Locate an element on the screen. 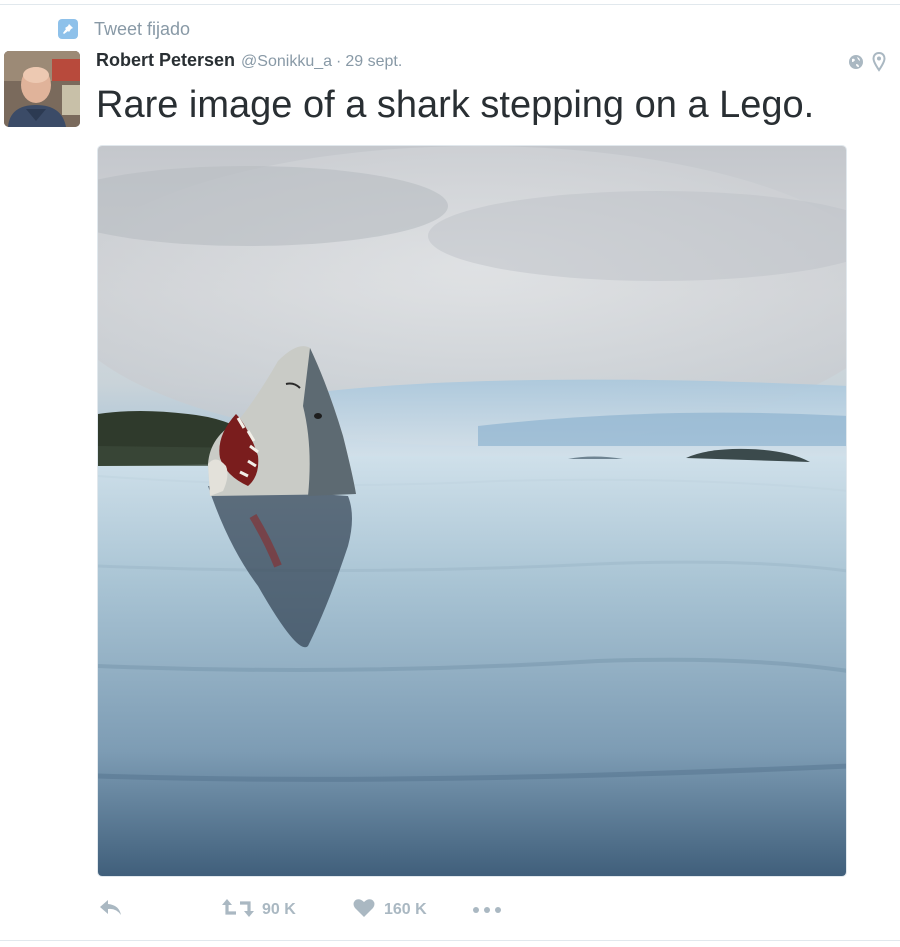 The height and width of the screenshot is (947, 900). top-divider is located at coordinates (450, 4).